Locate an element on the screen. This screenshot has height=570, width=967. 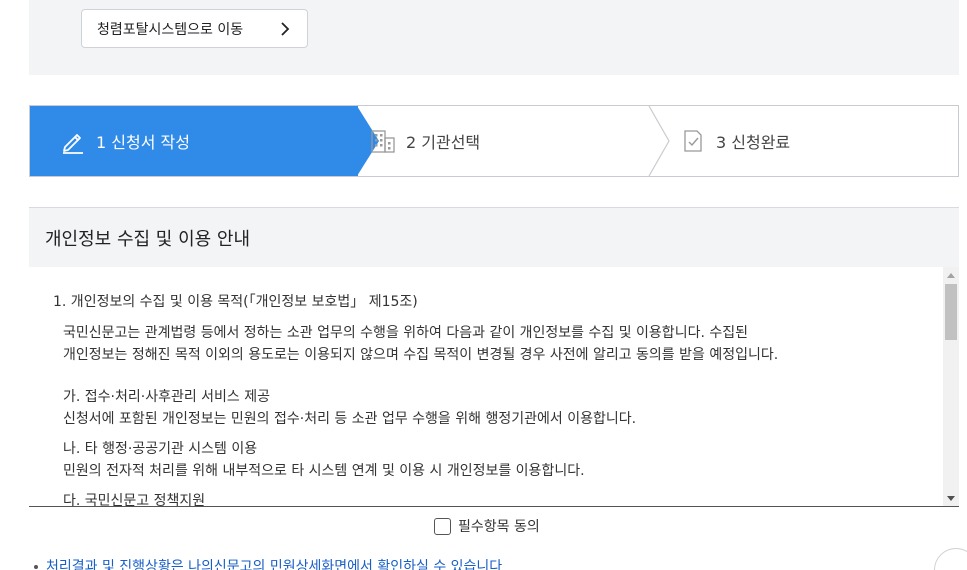
required-agree-checkbox: 필수항목 동의 is located at coordinates (487, 526).